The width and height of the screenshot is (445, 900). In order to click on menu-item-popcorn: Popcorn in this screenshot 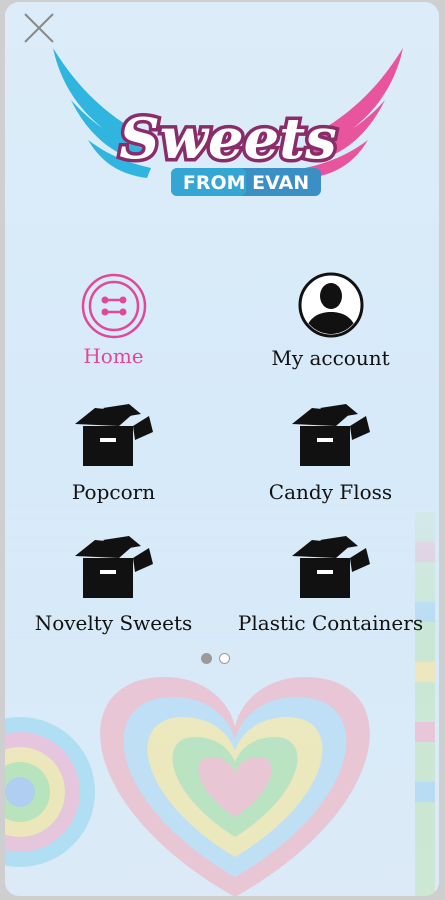, I will do `click(113, 451)`.